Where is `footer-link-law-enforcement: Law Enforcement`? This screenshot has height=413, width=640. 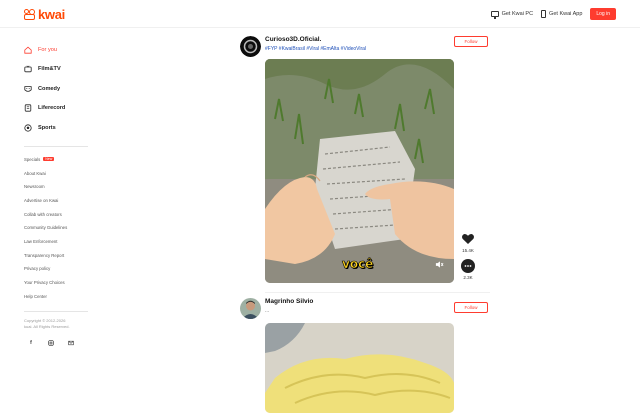
footer-link-law-enforcement: Law Enforcement is located at coordinates (56, 242).